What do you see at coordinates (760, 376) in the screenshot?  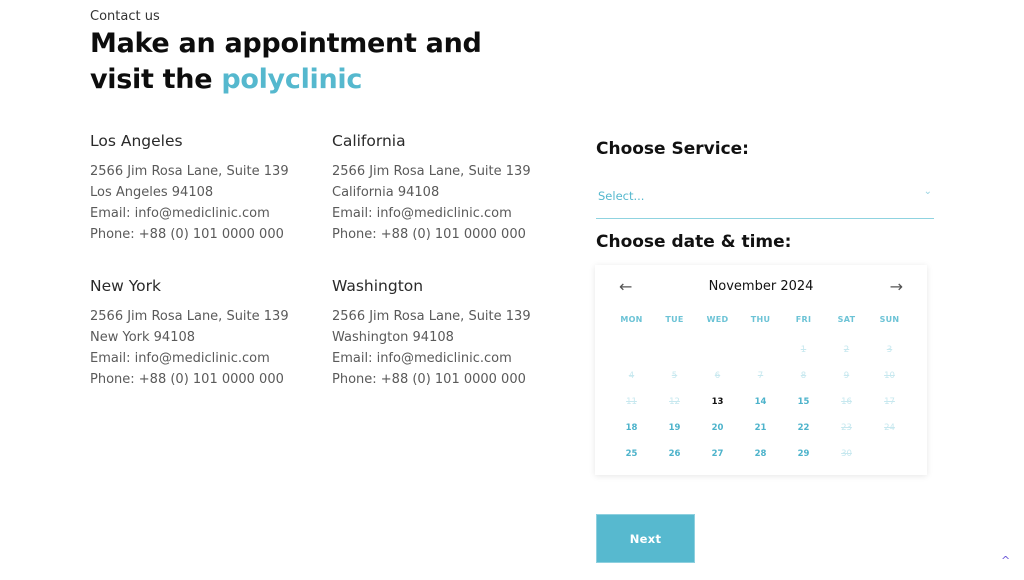 I see `calendar-day-disabled: 7` at bounding box center [760, 376].